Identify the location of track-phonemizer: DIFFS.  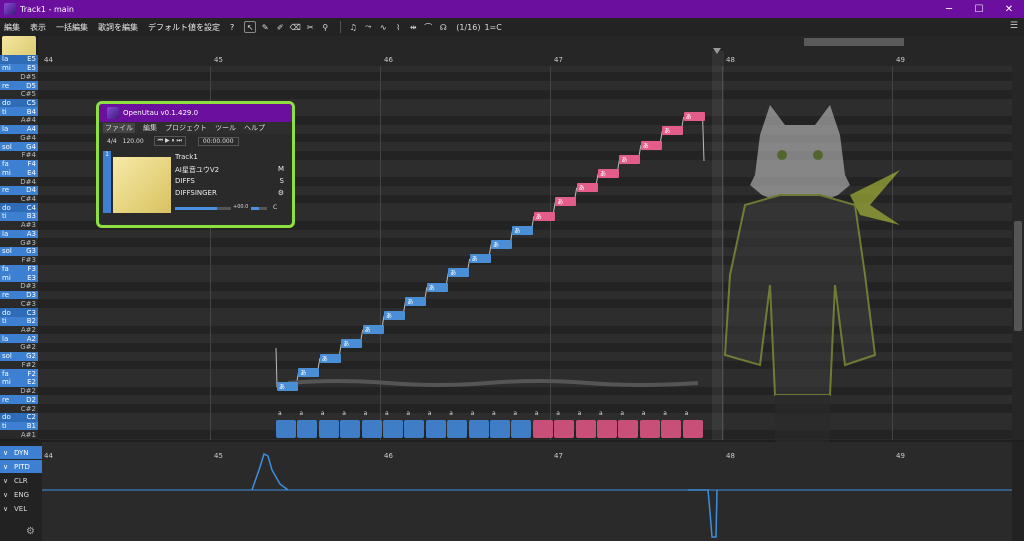
(185, 181).